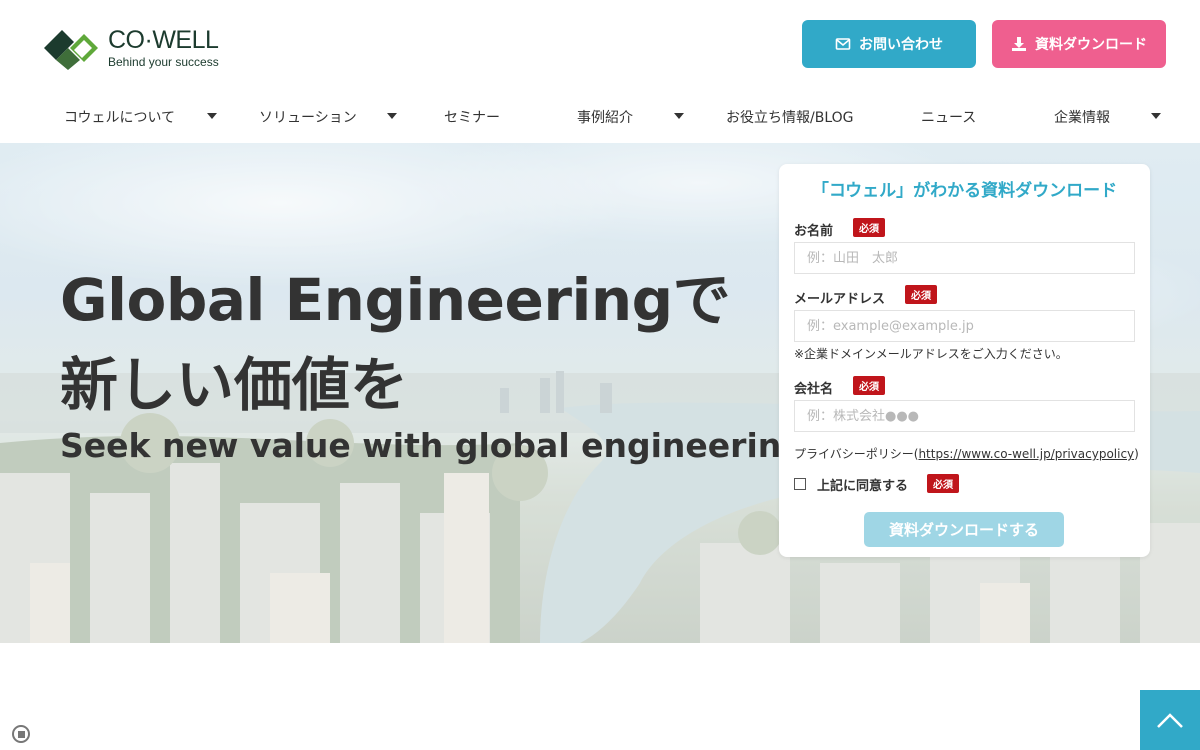 This screenshot has width=1200, height=750. Describe the element at coordinates (843, 44) in the screenshot. I see `mail-icon` at that location.